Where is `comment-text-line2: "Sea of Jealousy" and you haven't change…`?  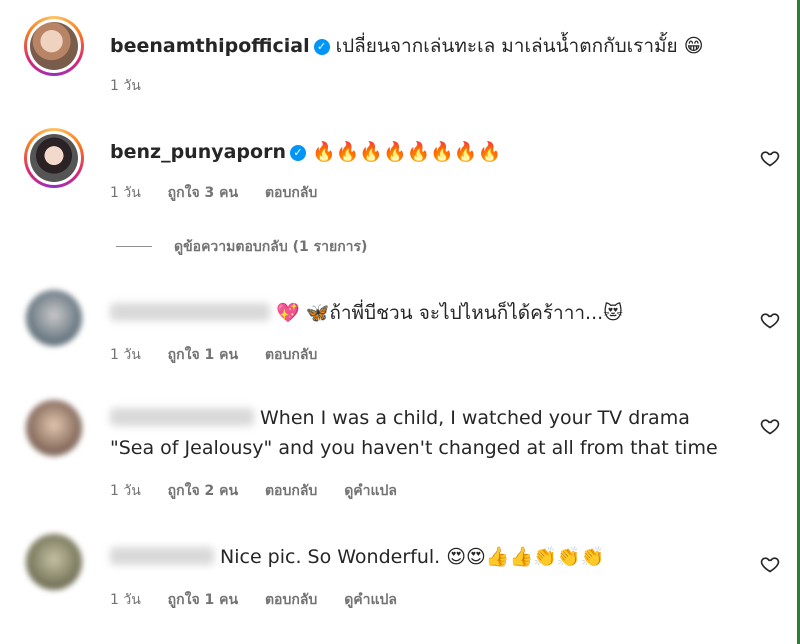 comment-text-line2: "Sea of Jealousy" and you haven't change… is located at coordinates (414, 448).